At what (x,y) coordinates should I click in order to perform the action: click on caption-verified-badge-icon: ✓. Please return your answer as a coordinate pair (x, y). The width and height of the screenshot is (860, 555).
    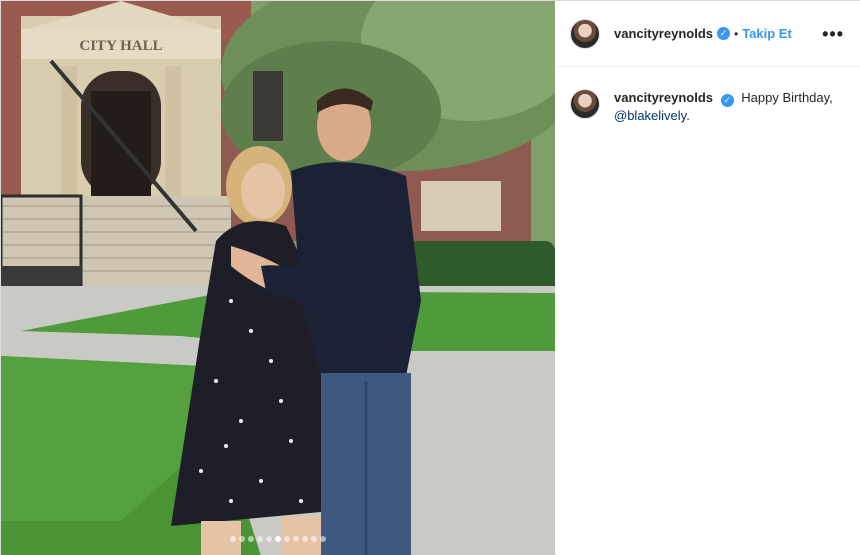
    Looking at the image, I should click on (727, 100).